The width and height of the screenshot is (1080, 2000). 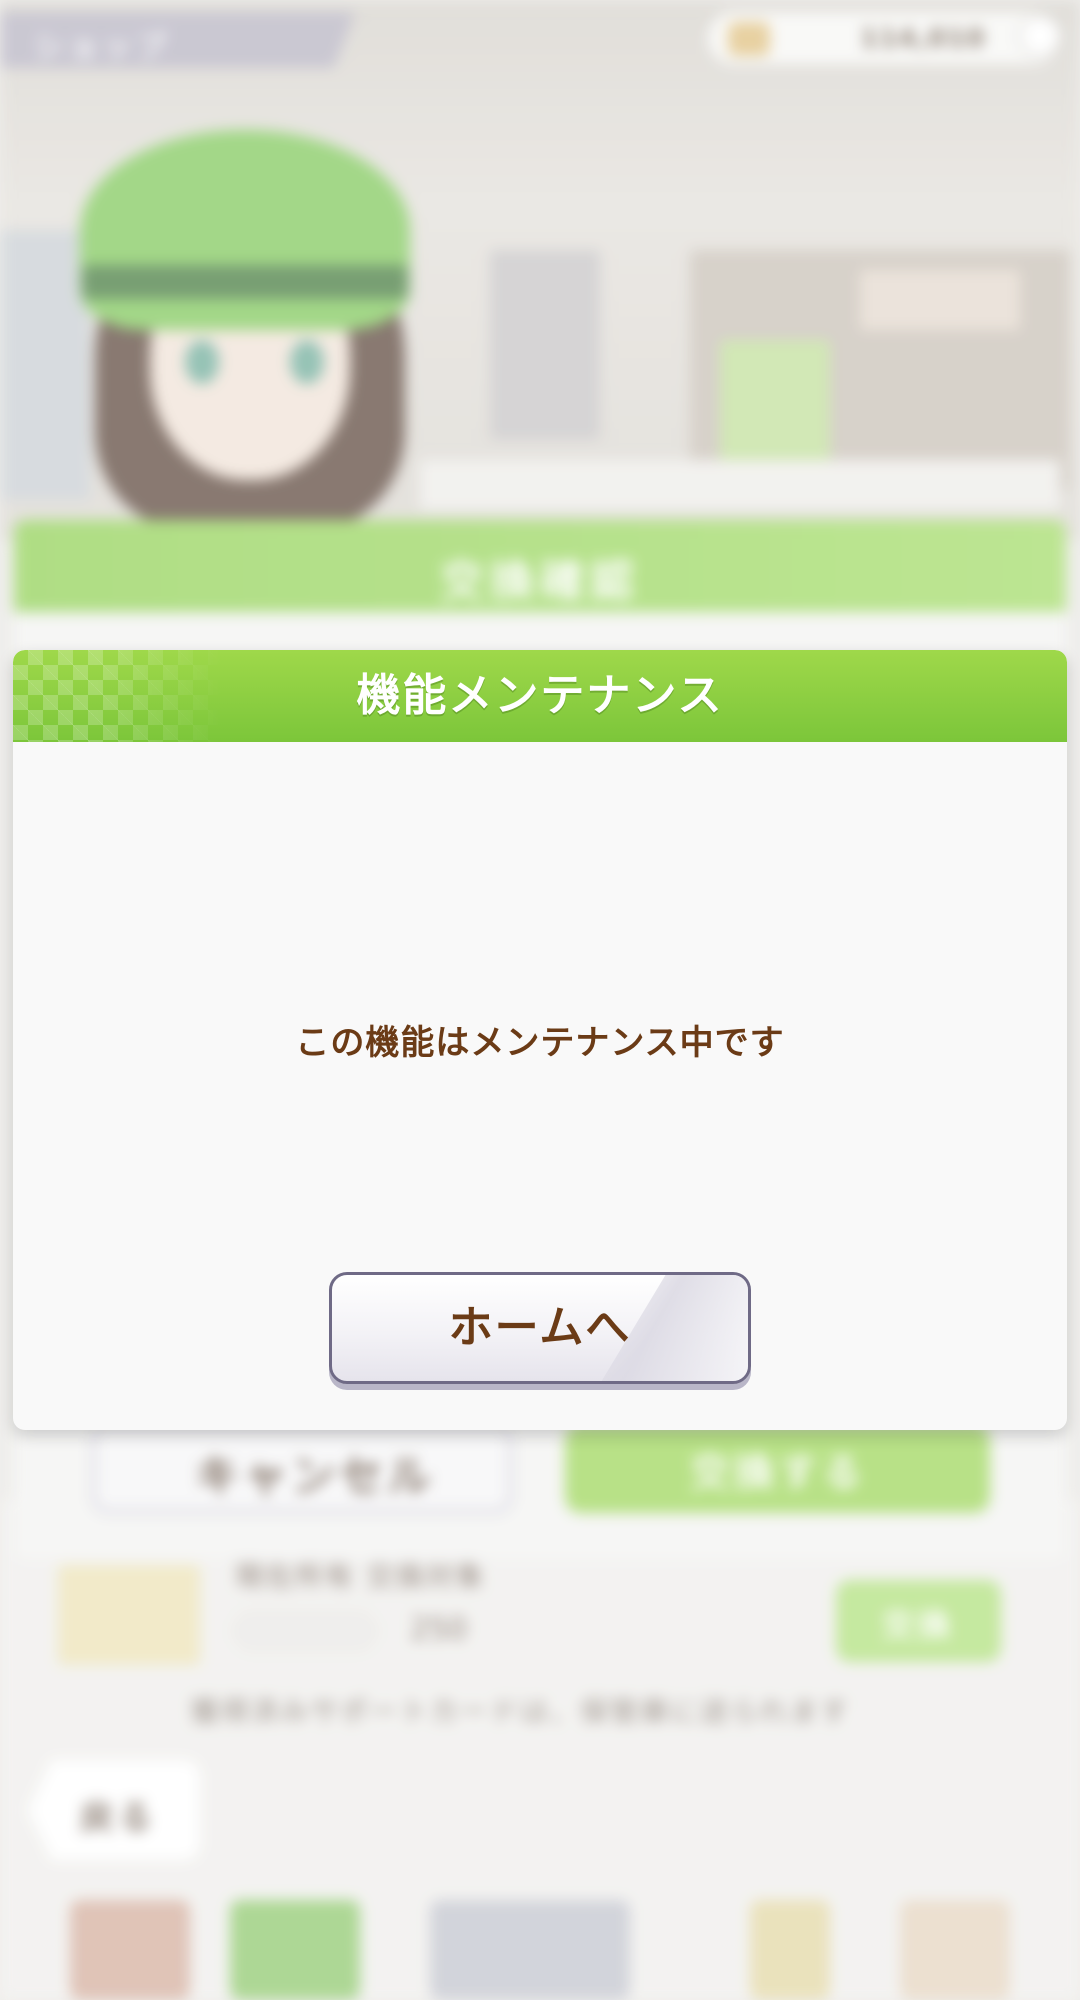 What do you see at coordinates (540, 1043) in the screenshot?
I see `dialog-message: この機能はメンテナンス中です` at bounding box center [540, 1043].